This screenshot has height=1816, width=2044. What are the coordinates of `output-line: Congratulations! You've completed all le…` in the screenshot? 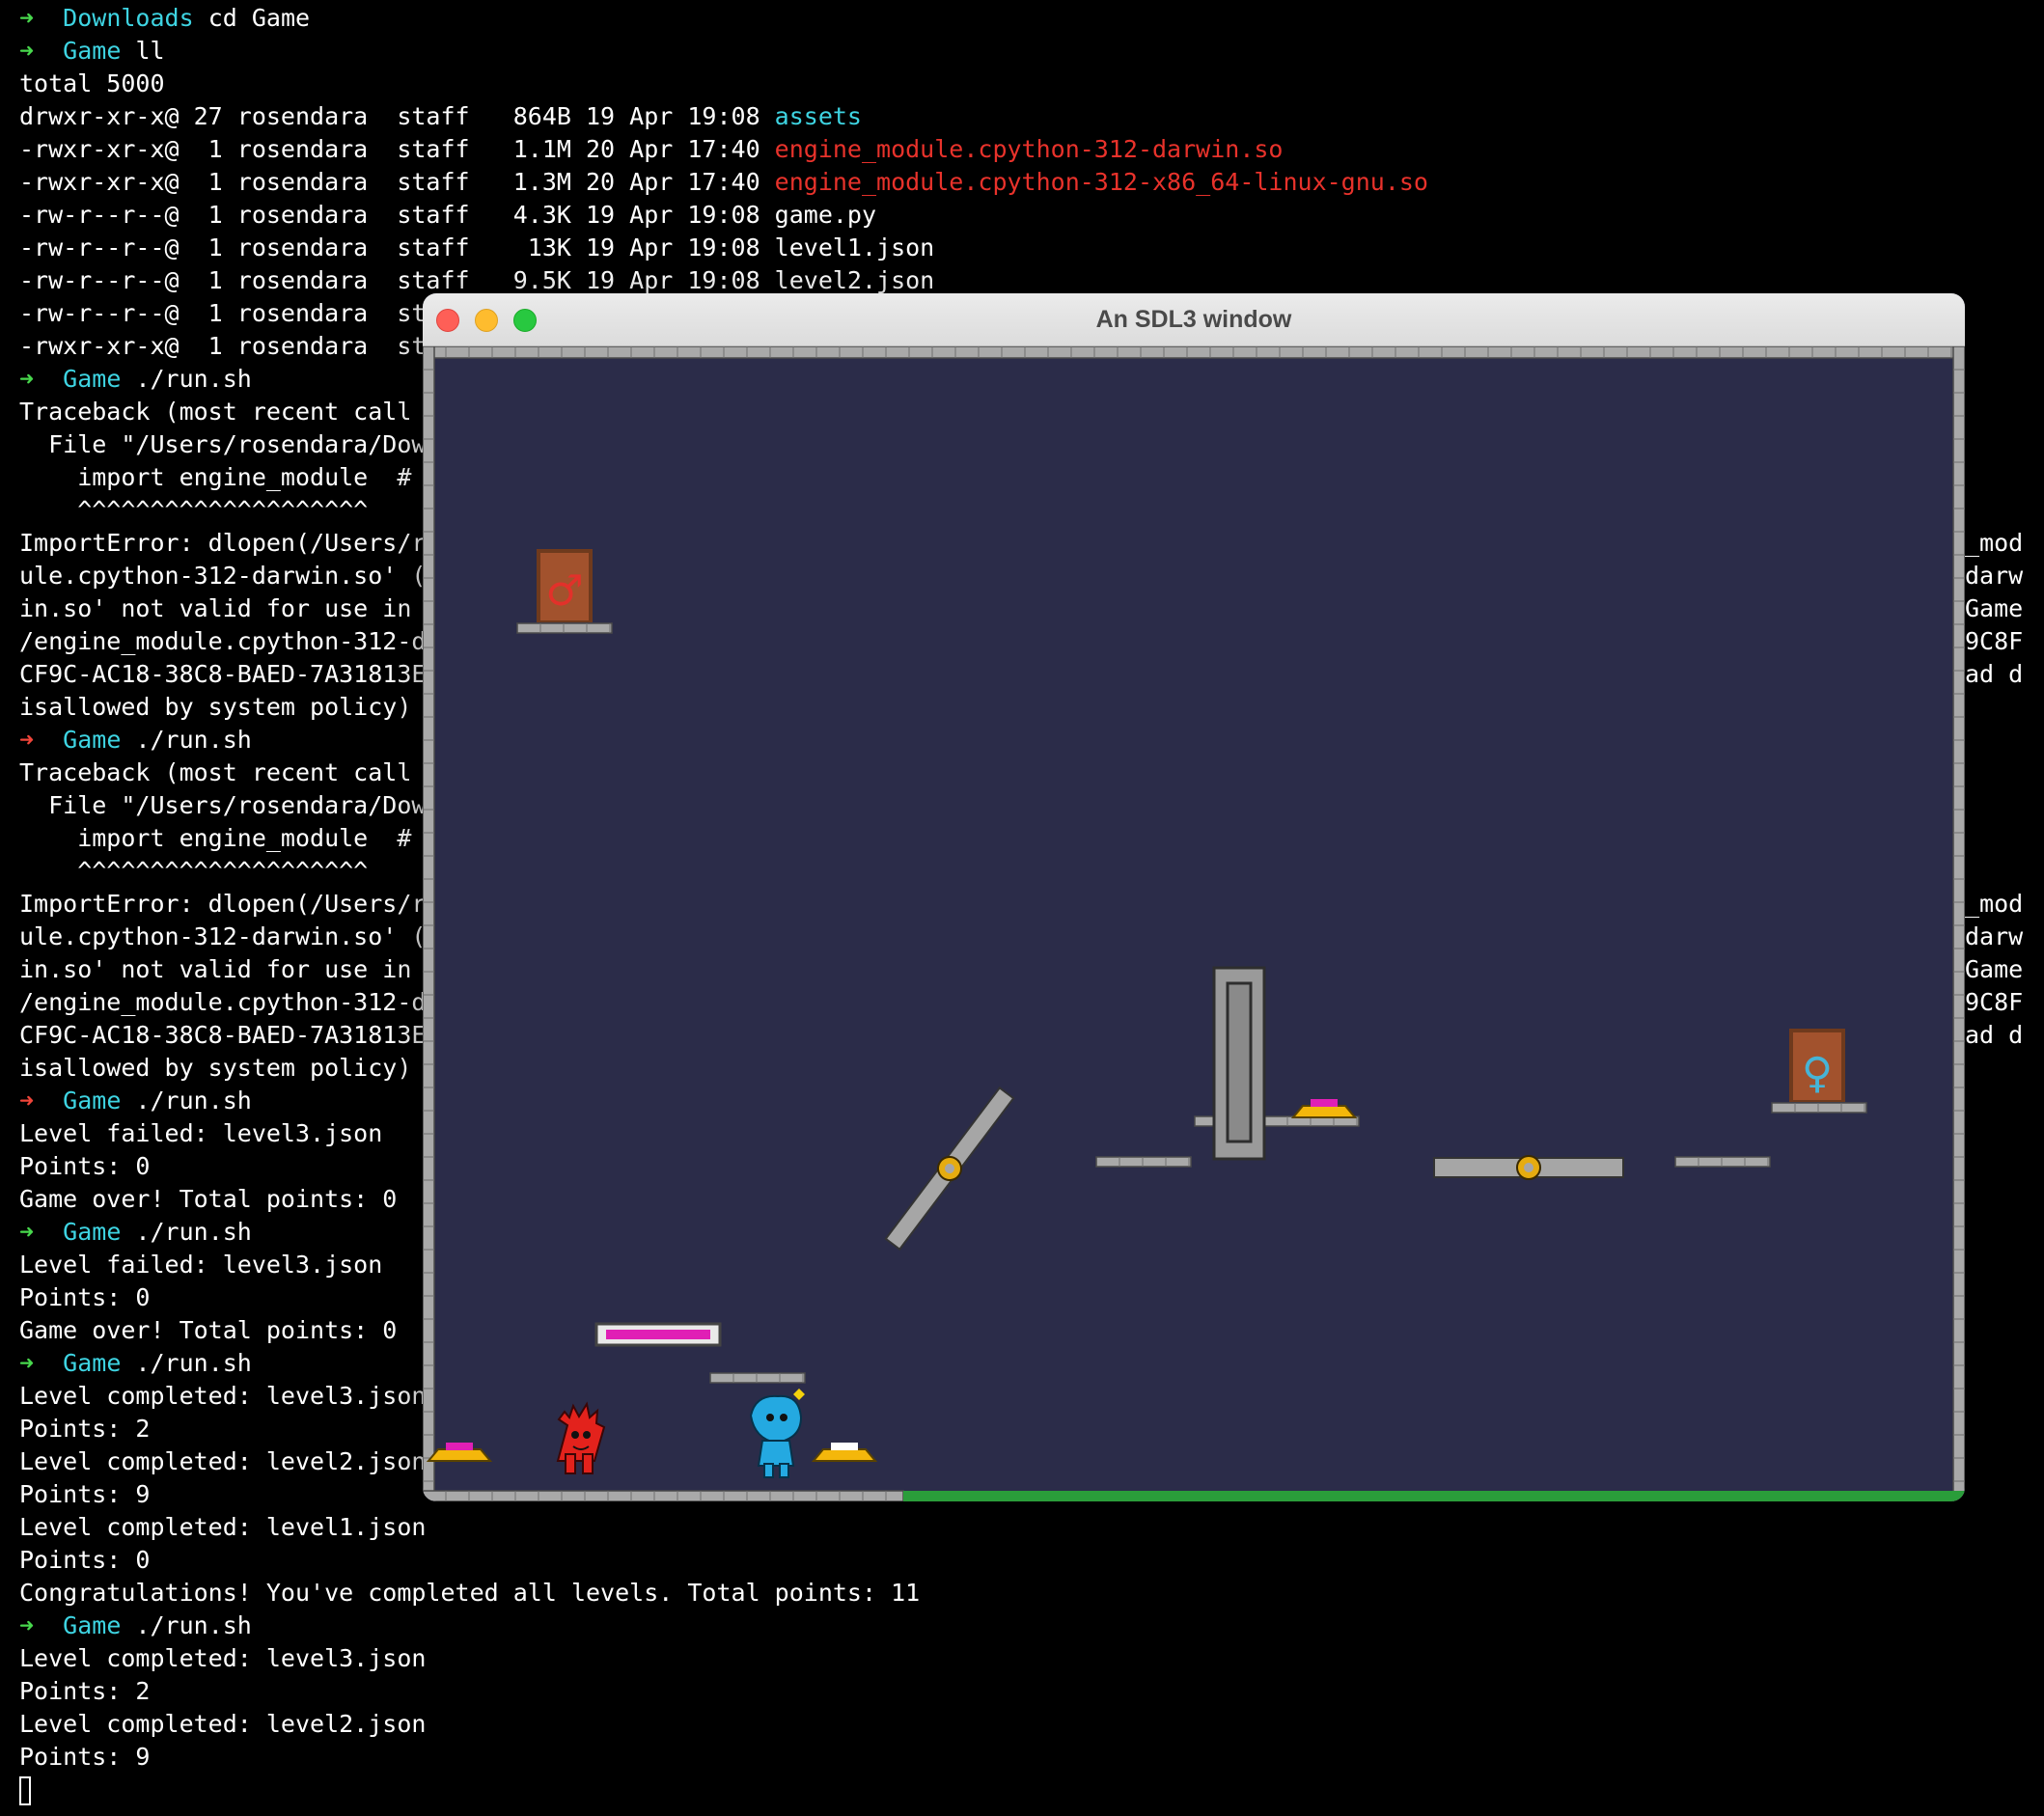 It's located at (469, 1593).